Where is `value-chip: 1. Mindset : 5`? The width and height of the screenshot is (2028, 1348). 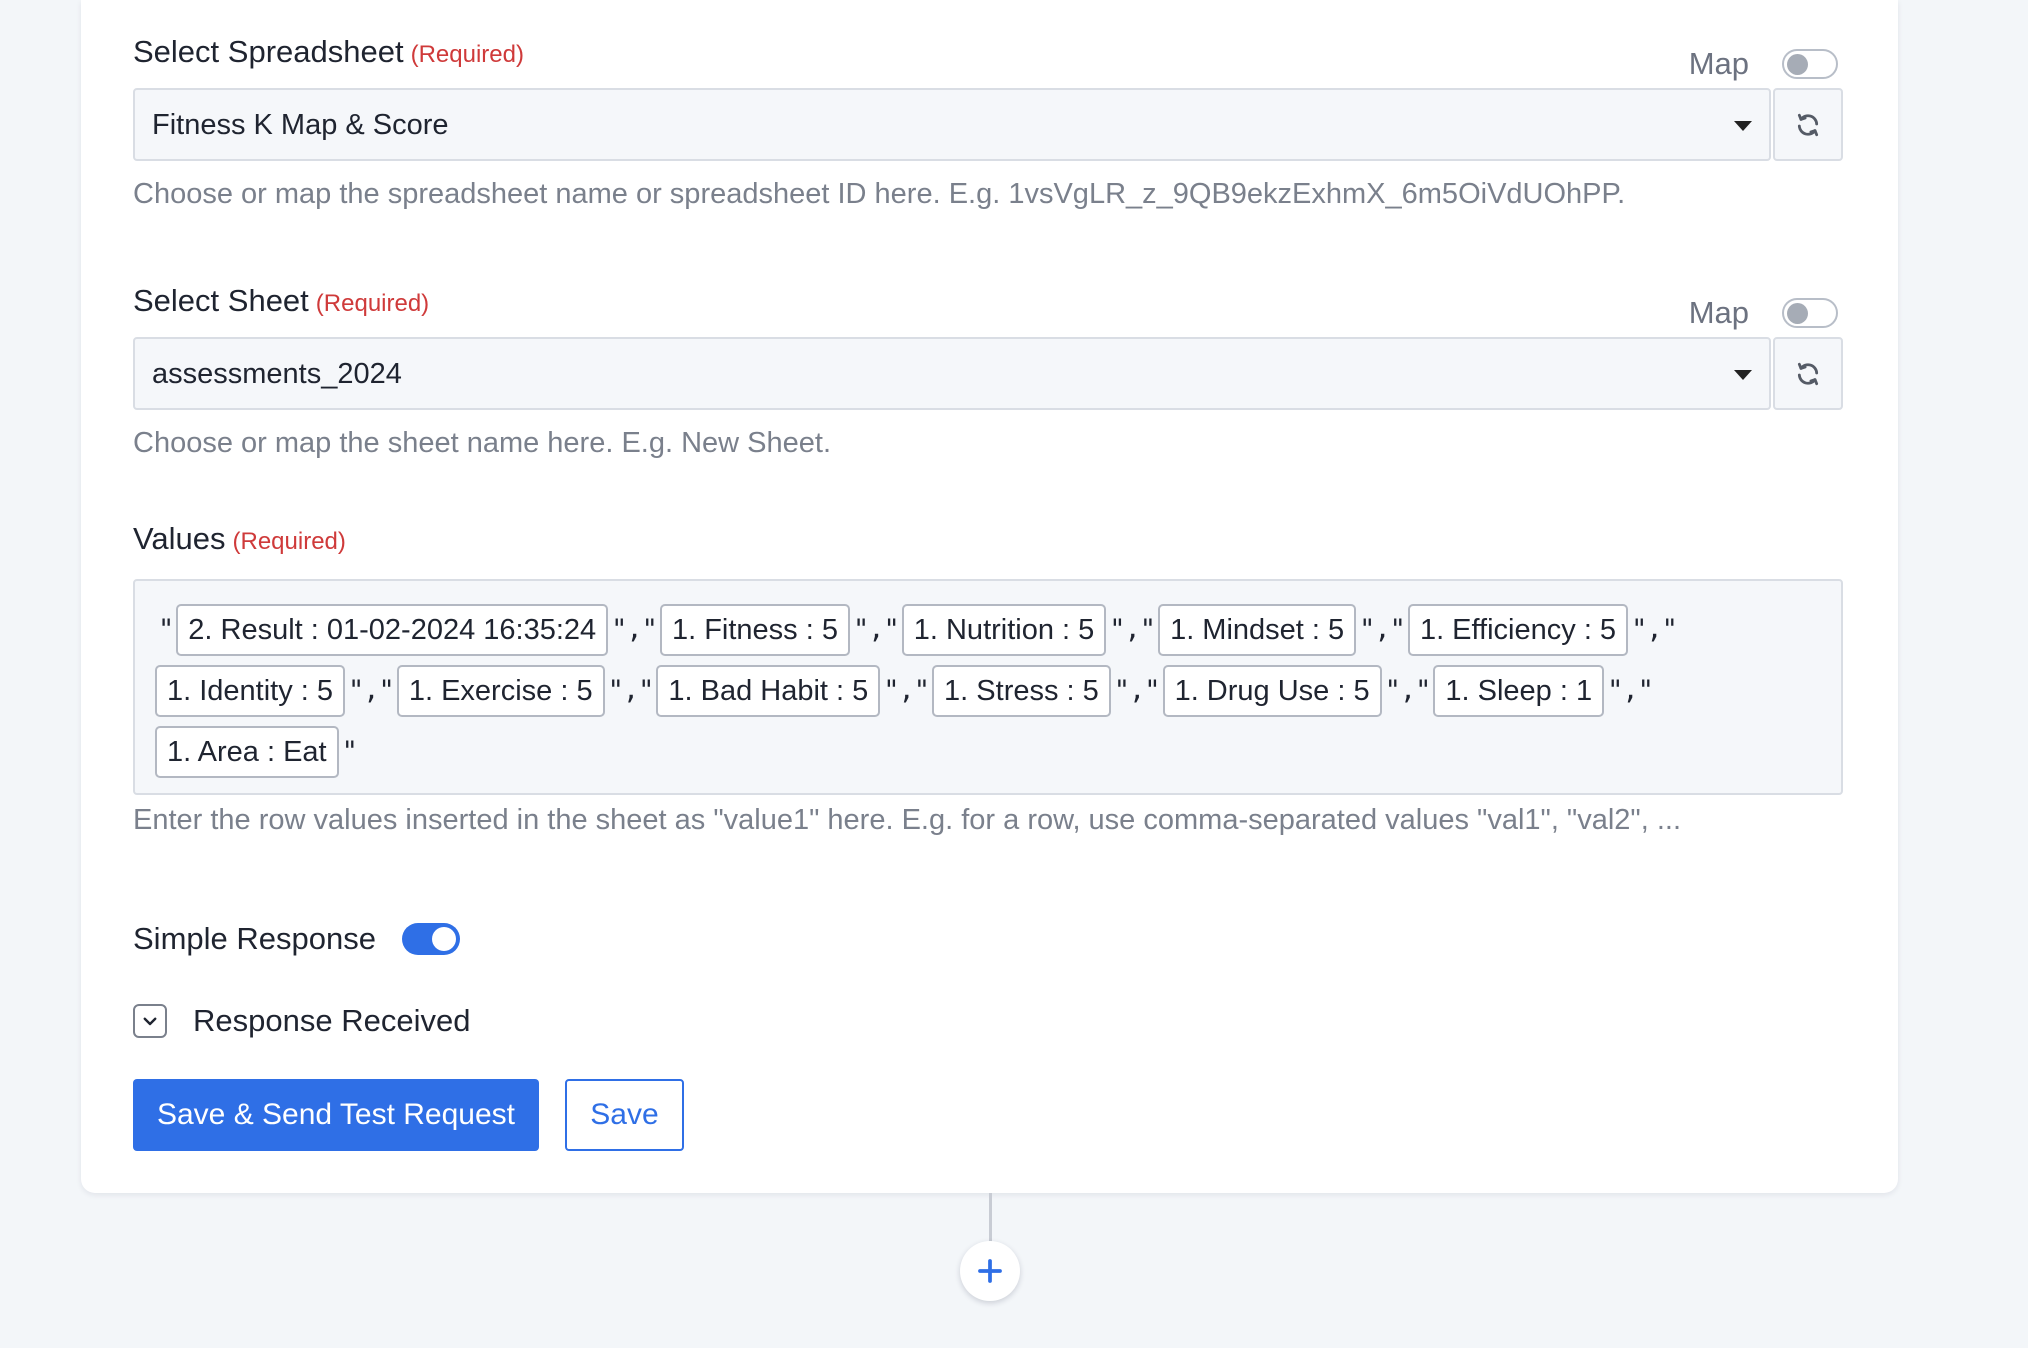 value-chip: 1. Mindset : 5 is located at coordinates (1257, 629).